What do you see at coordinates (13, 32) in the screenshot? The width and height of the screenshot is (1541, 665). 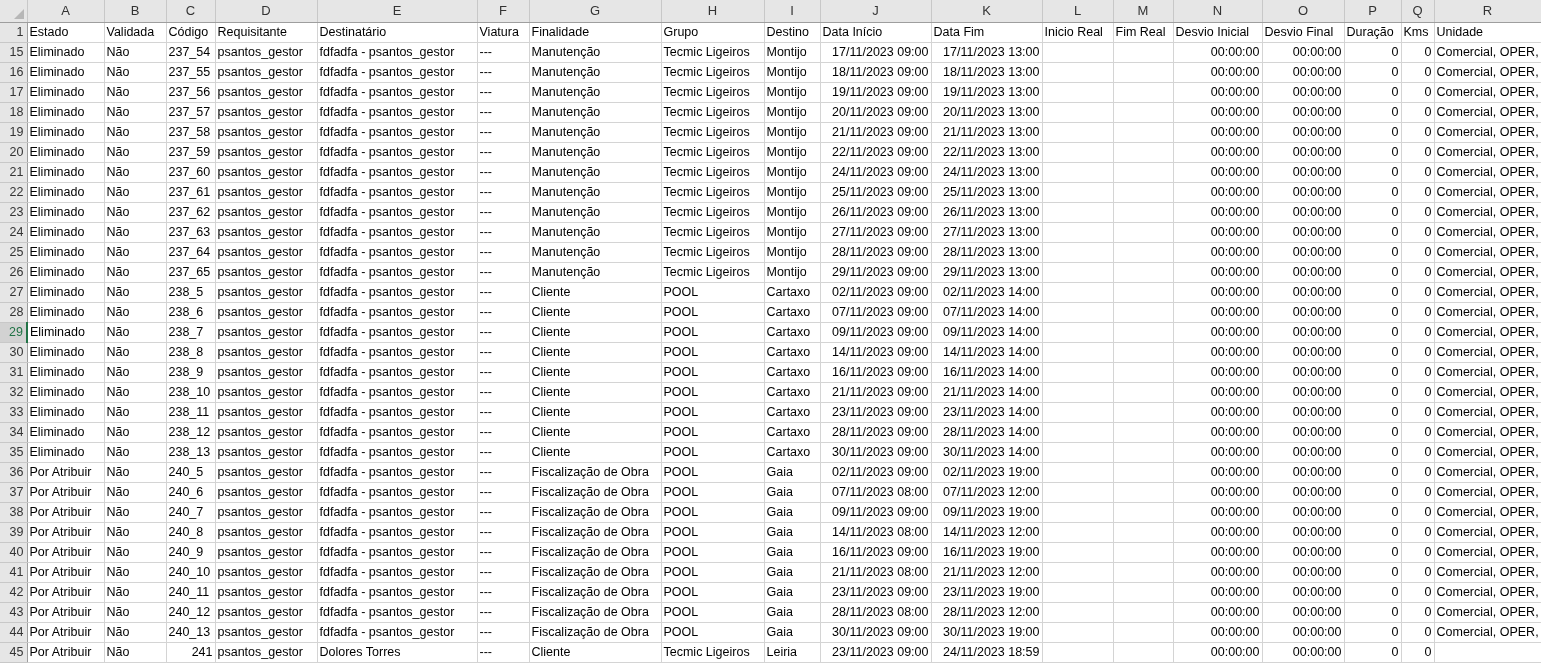 I see `row-header: 1` at bounding box center [13, 32].